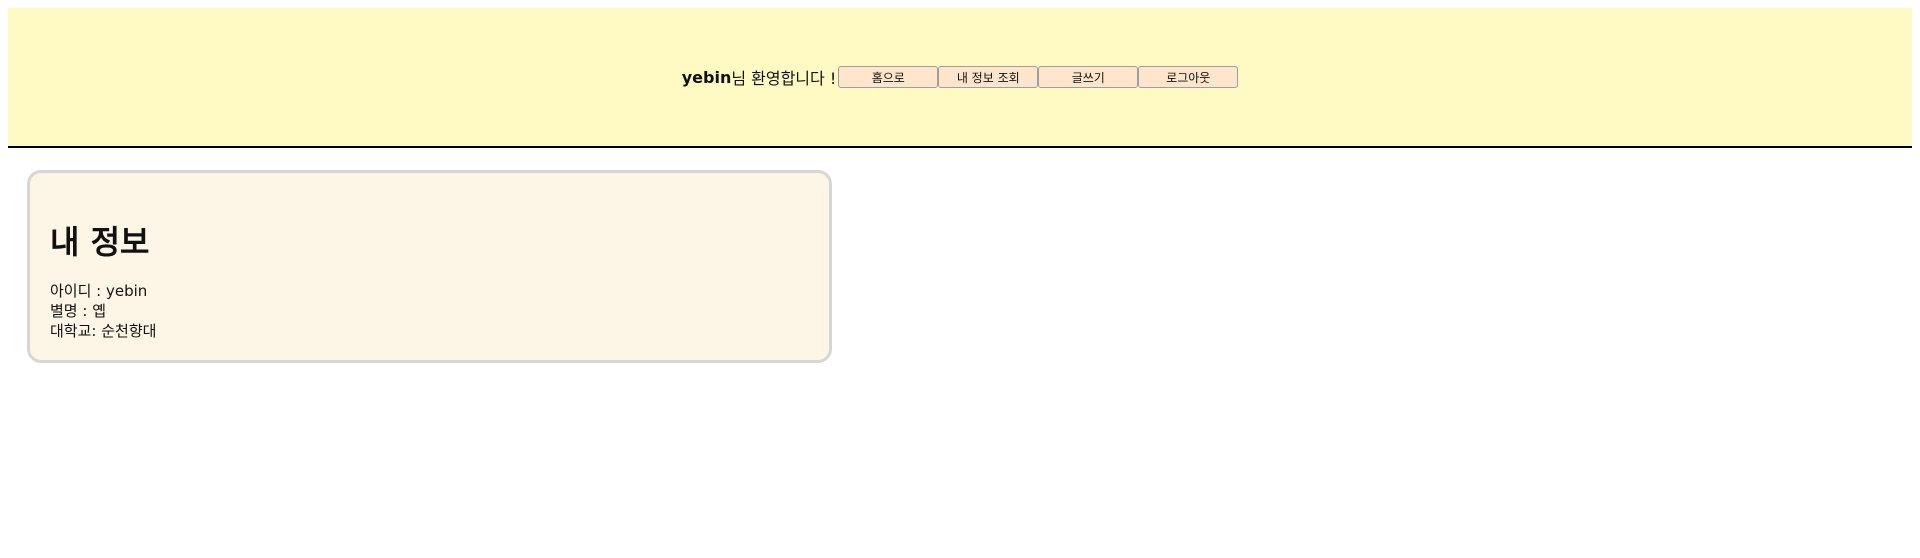 Image resolution: width=1920 pixels, height=558 pixels. What do you see at coordinates (429, 266) in the screenshot?
I see `profile-card: 내 정보 아이디 : yebin 별명 : 옙 대학교: 순천향대` at bounding box center [429, 266].